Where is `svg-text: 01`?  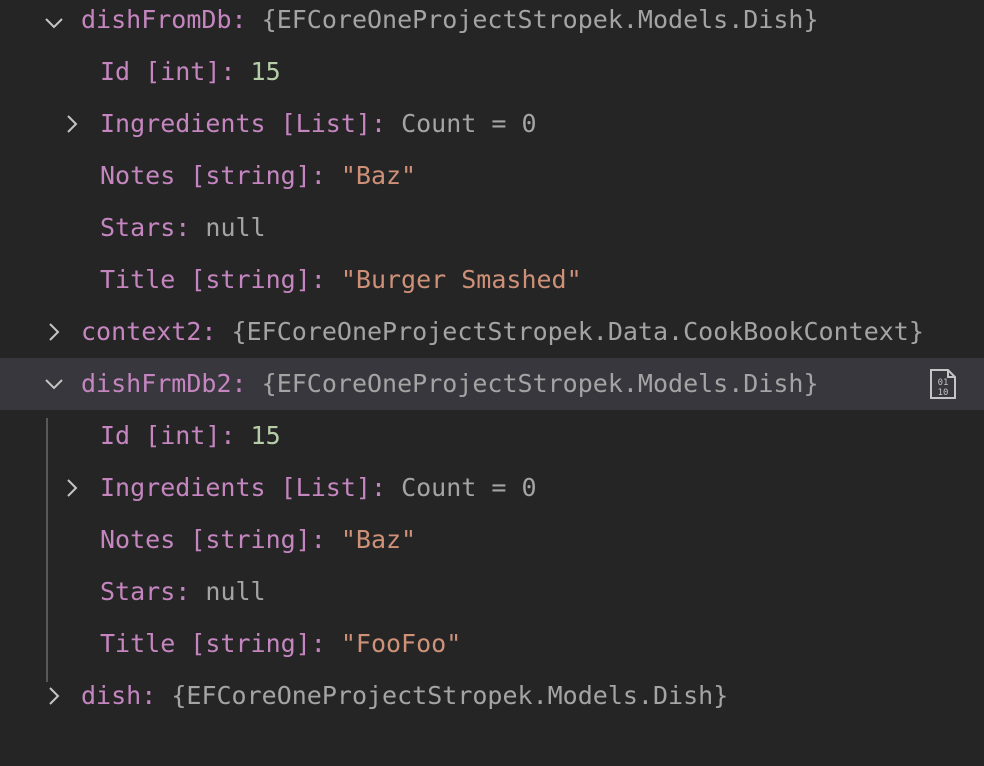
svg-text: 01 is located at coordinates (943, 383).